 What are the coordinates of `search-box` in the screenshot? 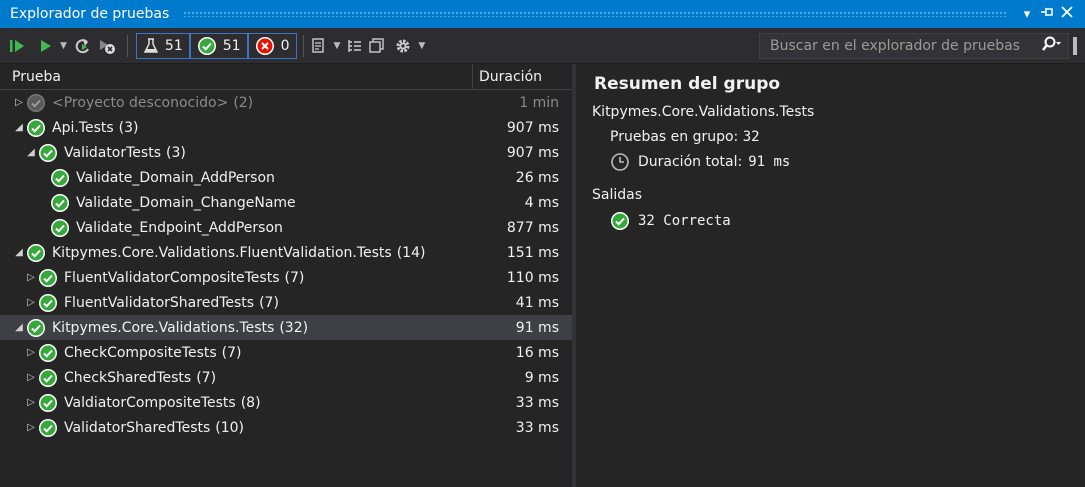 It's located at (914, 45).